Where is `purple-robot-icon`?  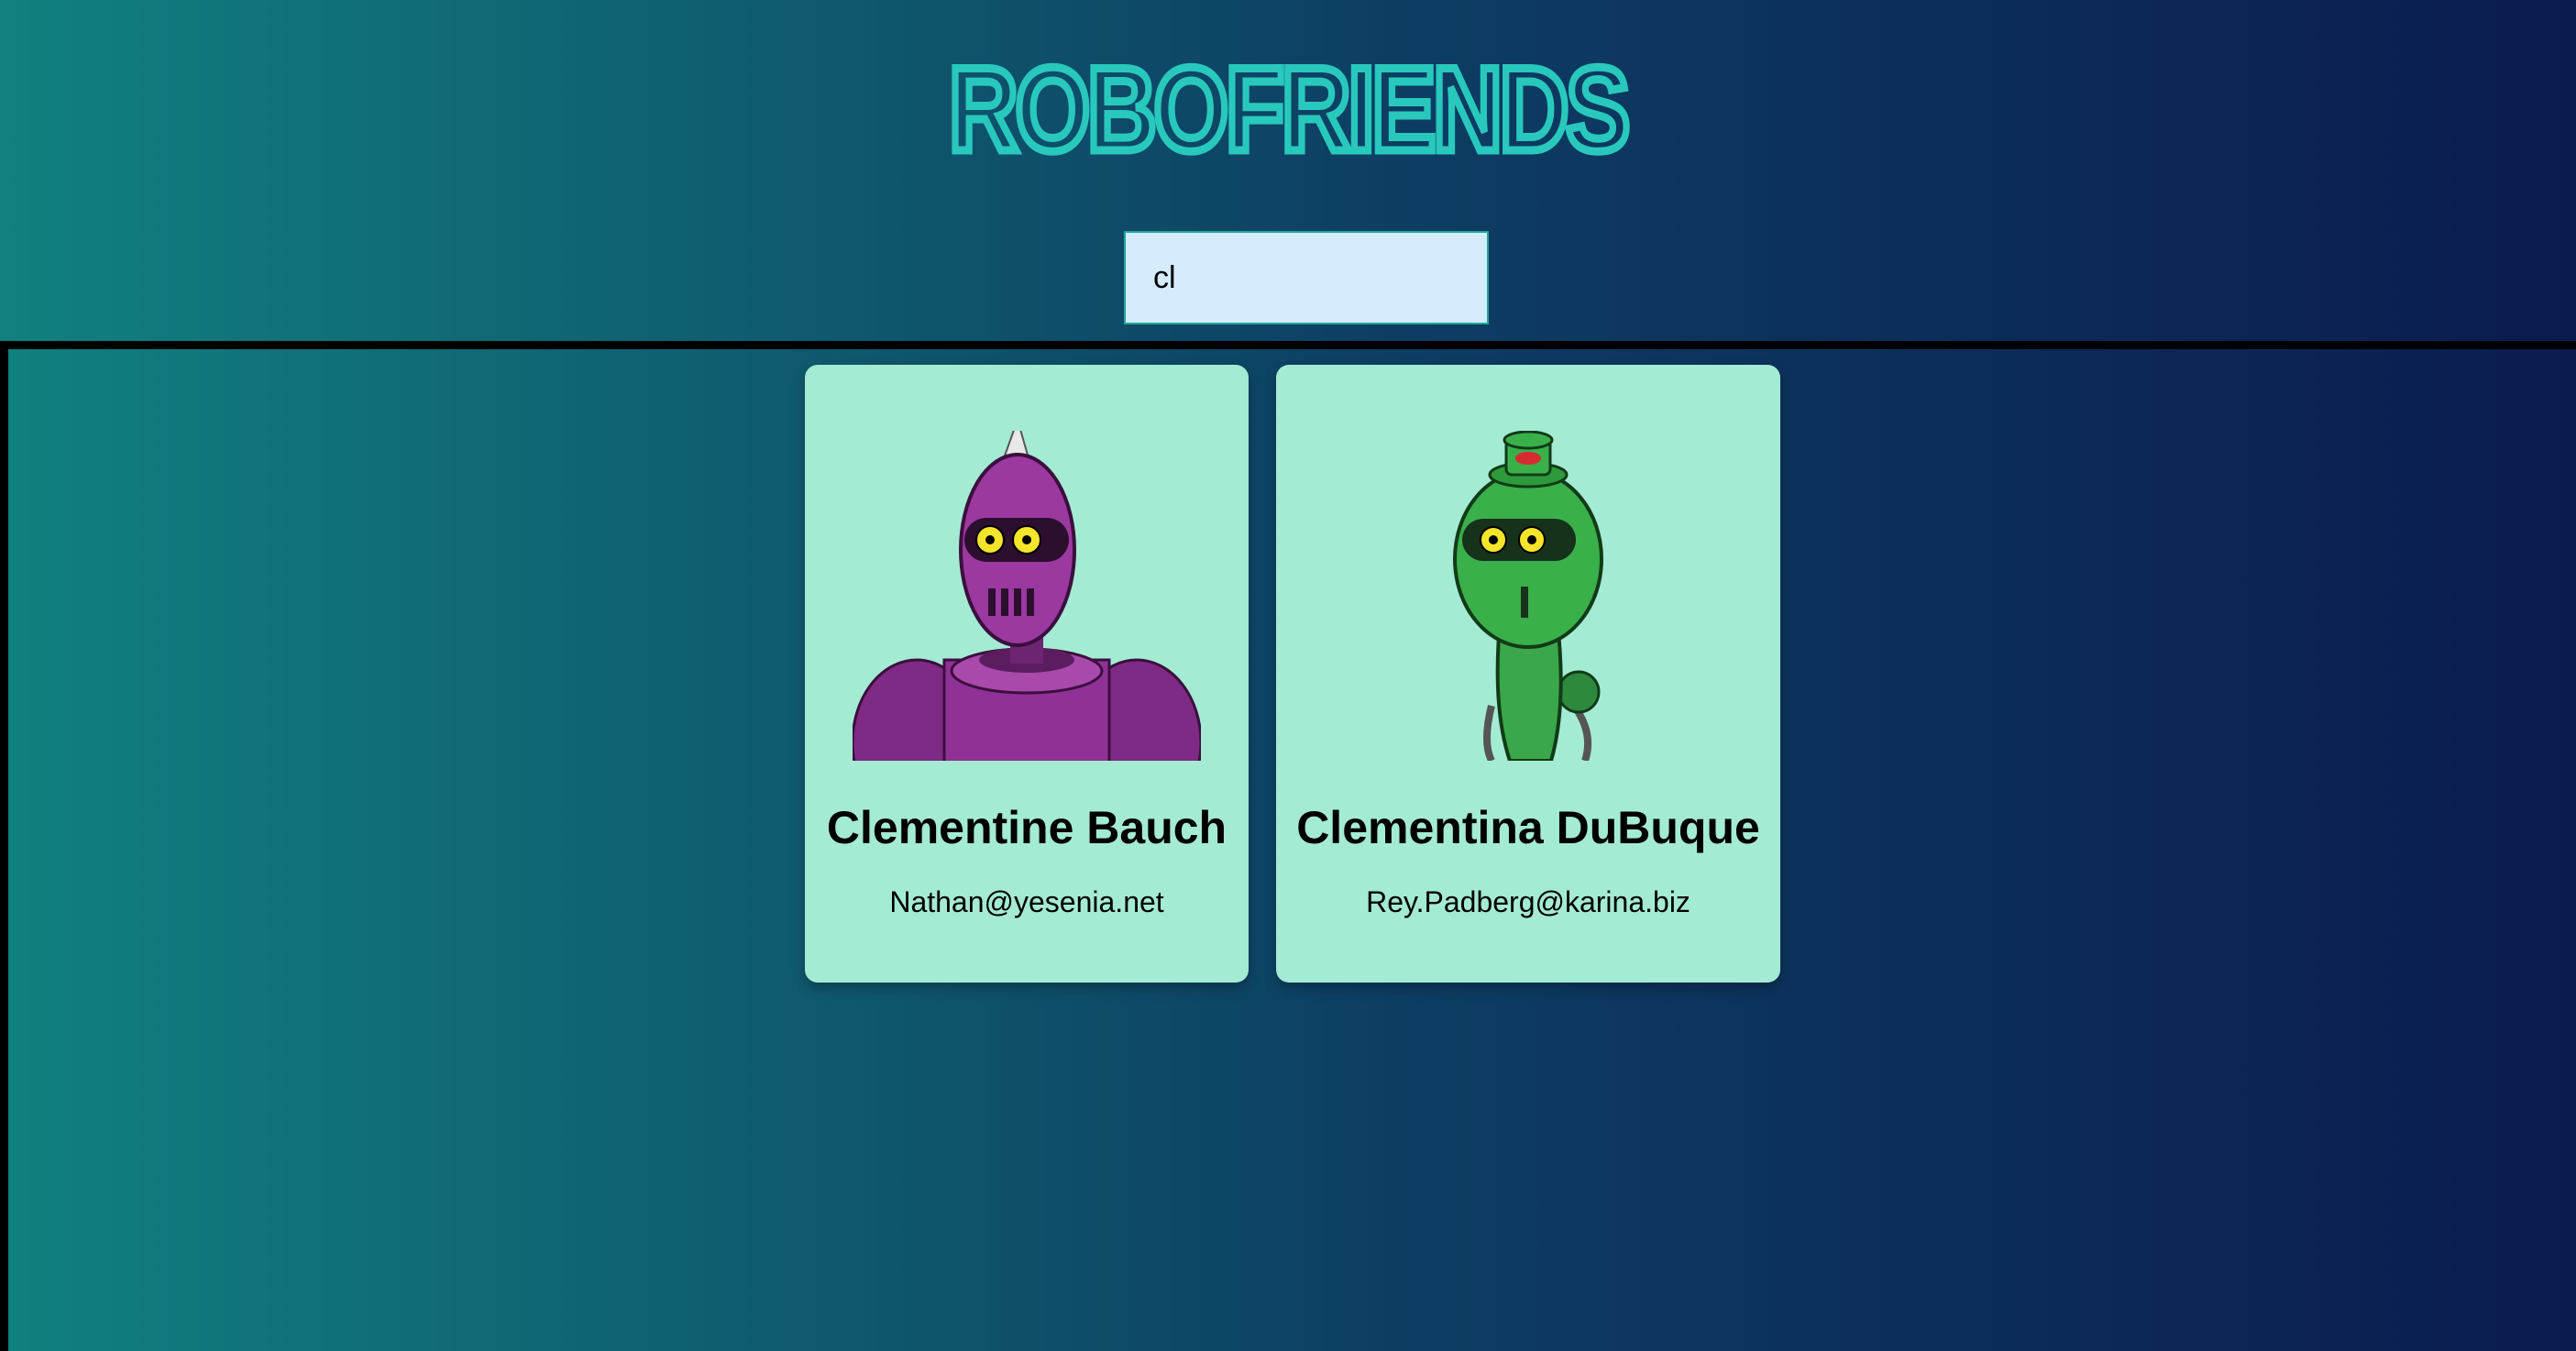 purple-robot-icon is located at coordinates (1027, 596).